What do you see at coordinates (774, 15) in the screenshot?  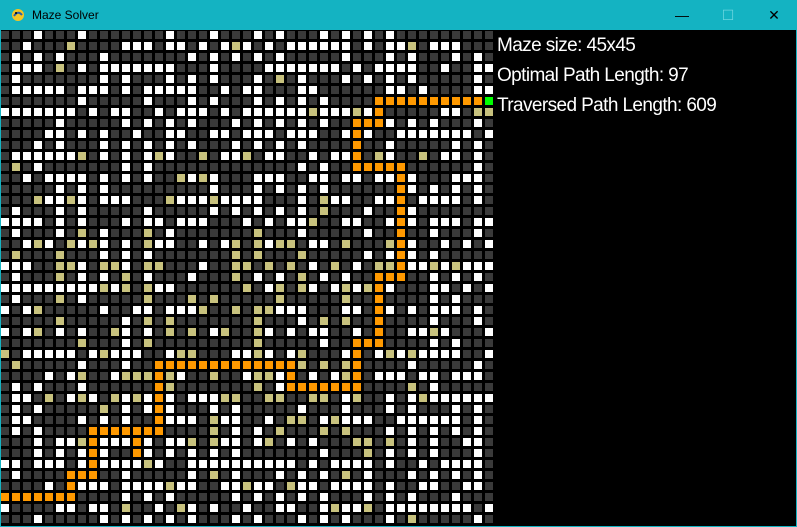 I see `close-button: ✕` at bounding box center [774, 15].